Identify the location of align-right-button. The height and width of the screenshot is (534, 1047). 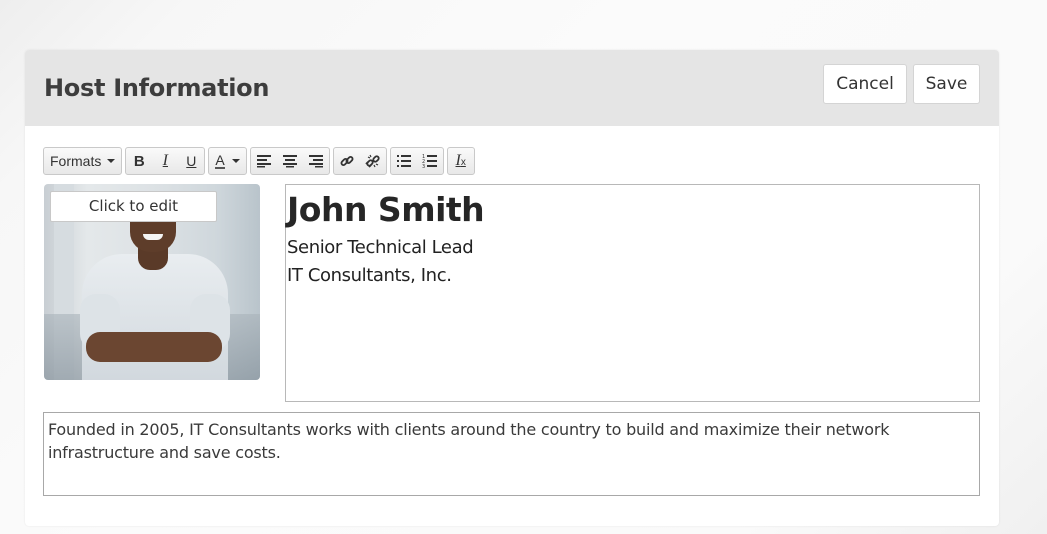
(316, 161).